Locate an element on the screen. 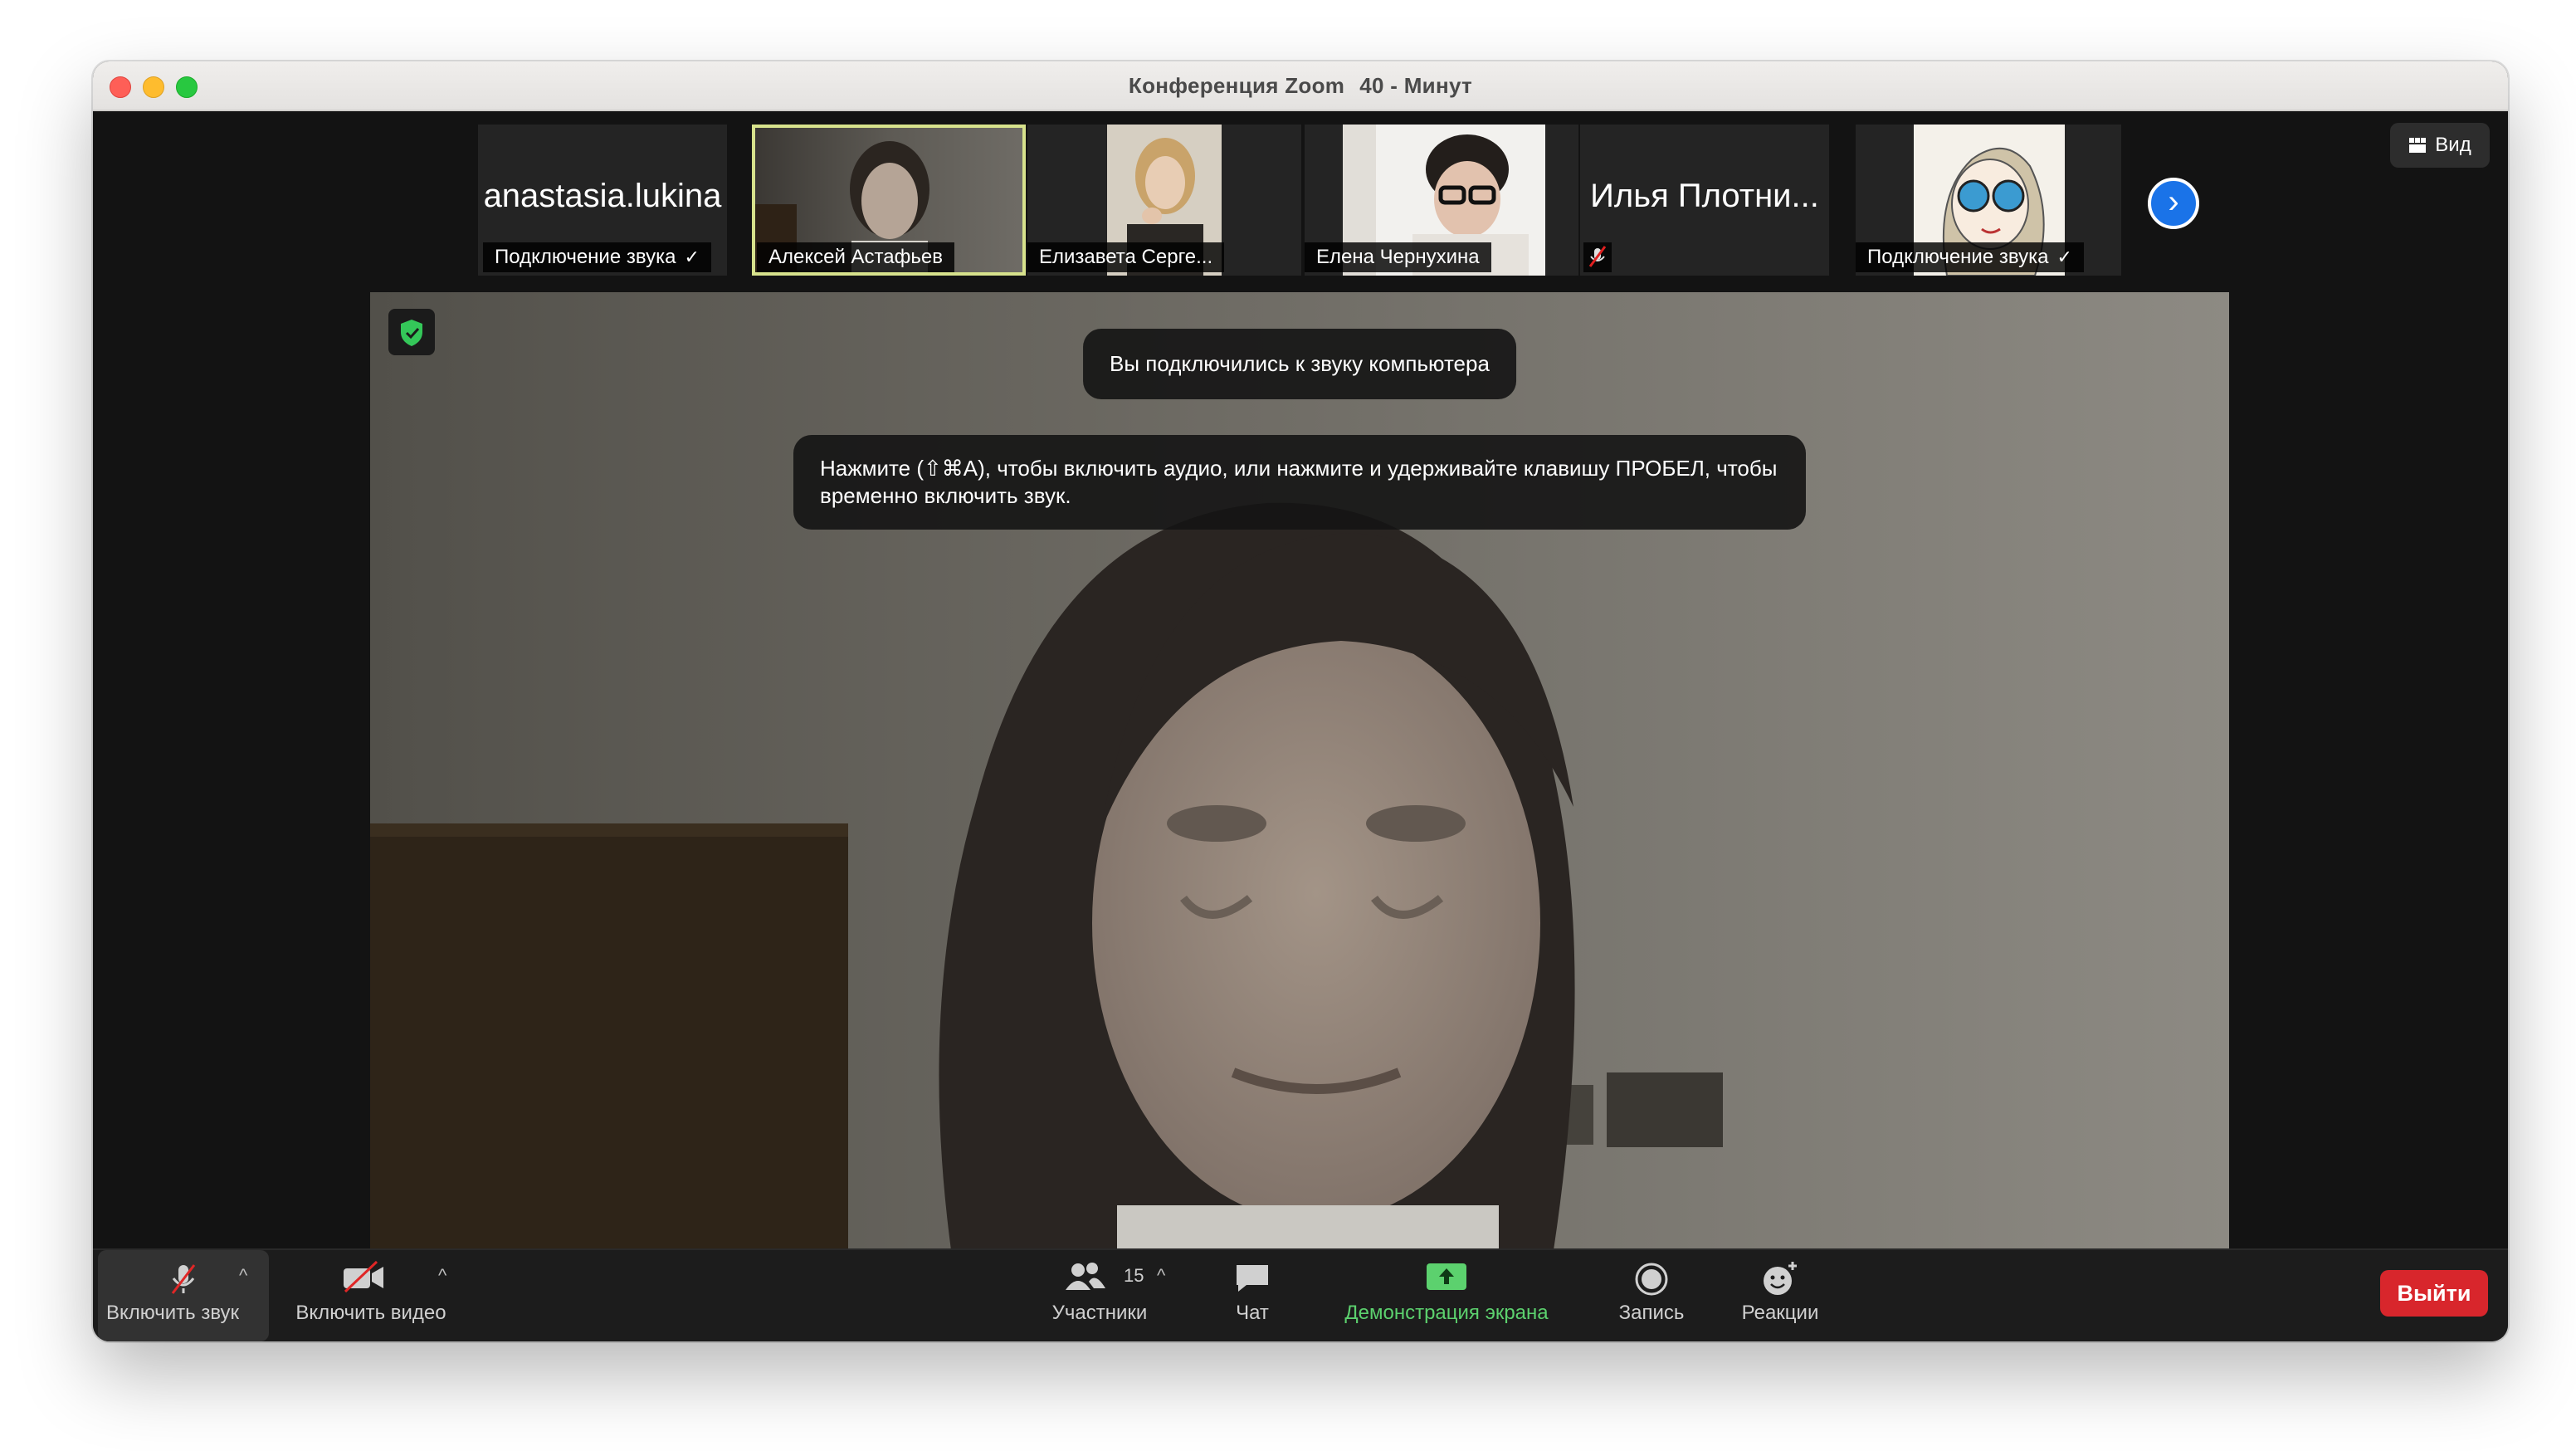 The height and width of the screenshot is (1451, 2576). audio-options-caret: ^ is located at coordinates (243, 1276).